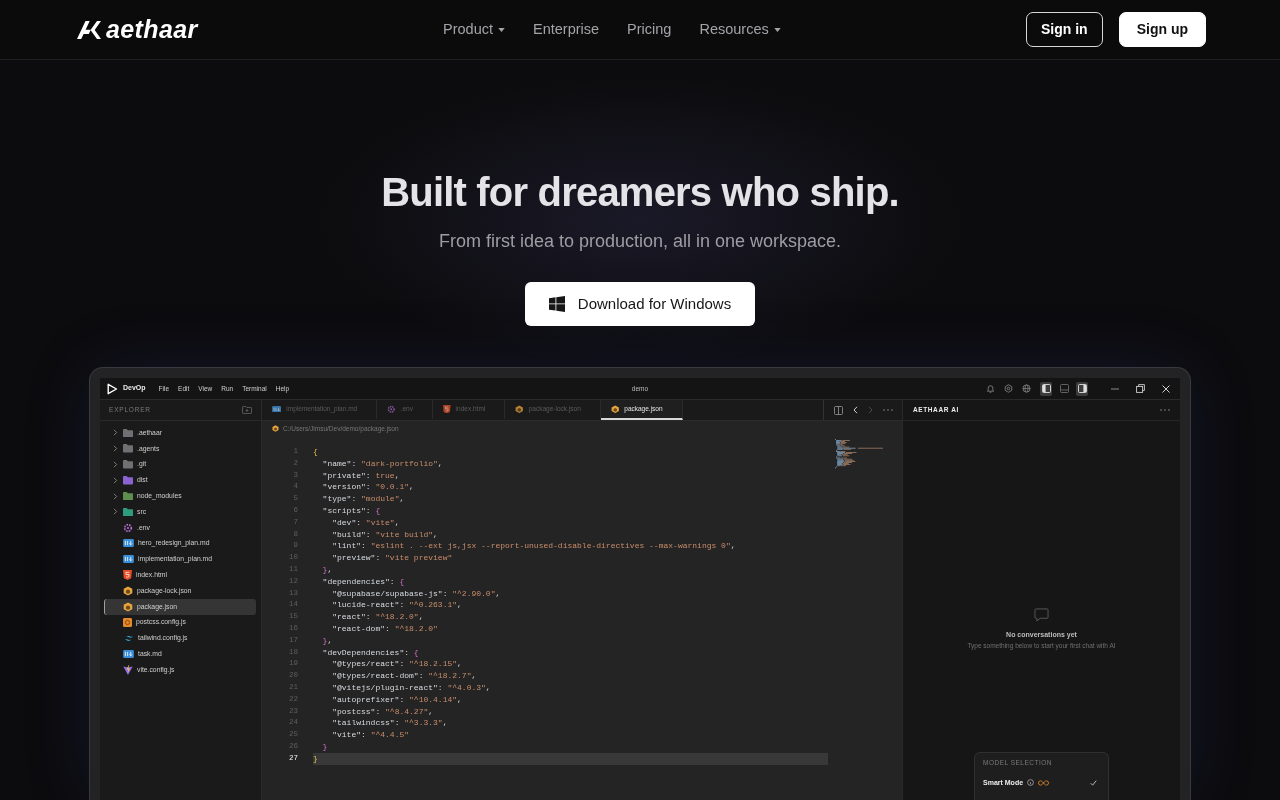 This screenshot has width=1280, height=800. I want to click on logo-icon, so click(89, 29).